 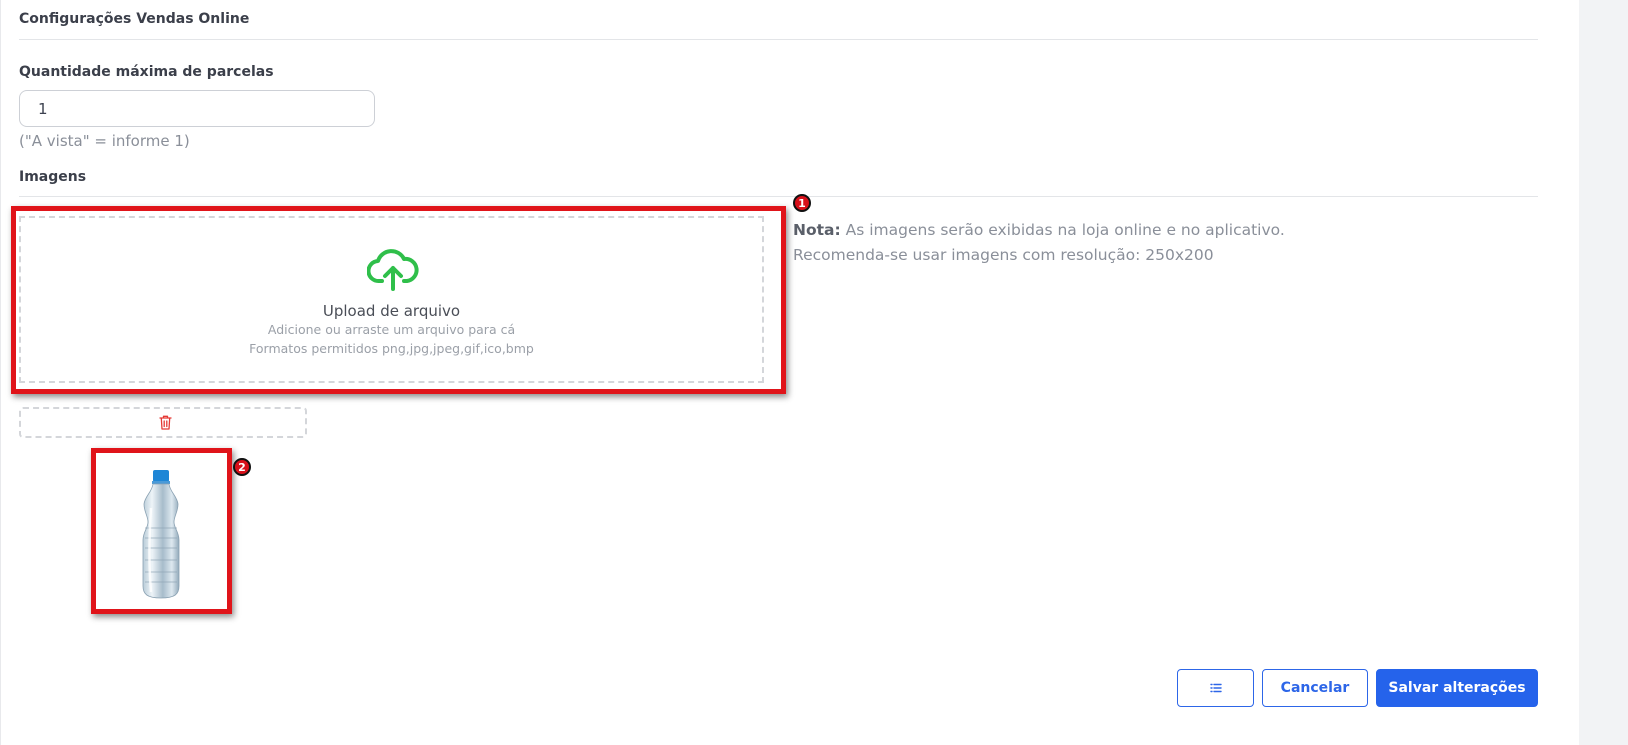 I want to click on list-button, so click(x=1215, y=688).